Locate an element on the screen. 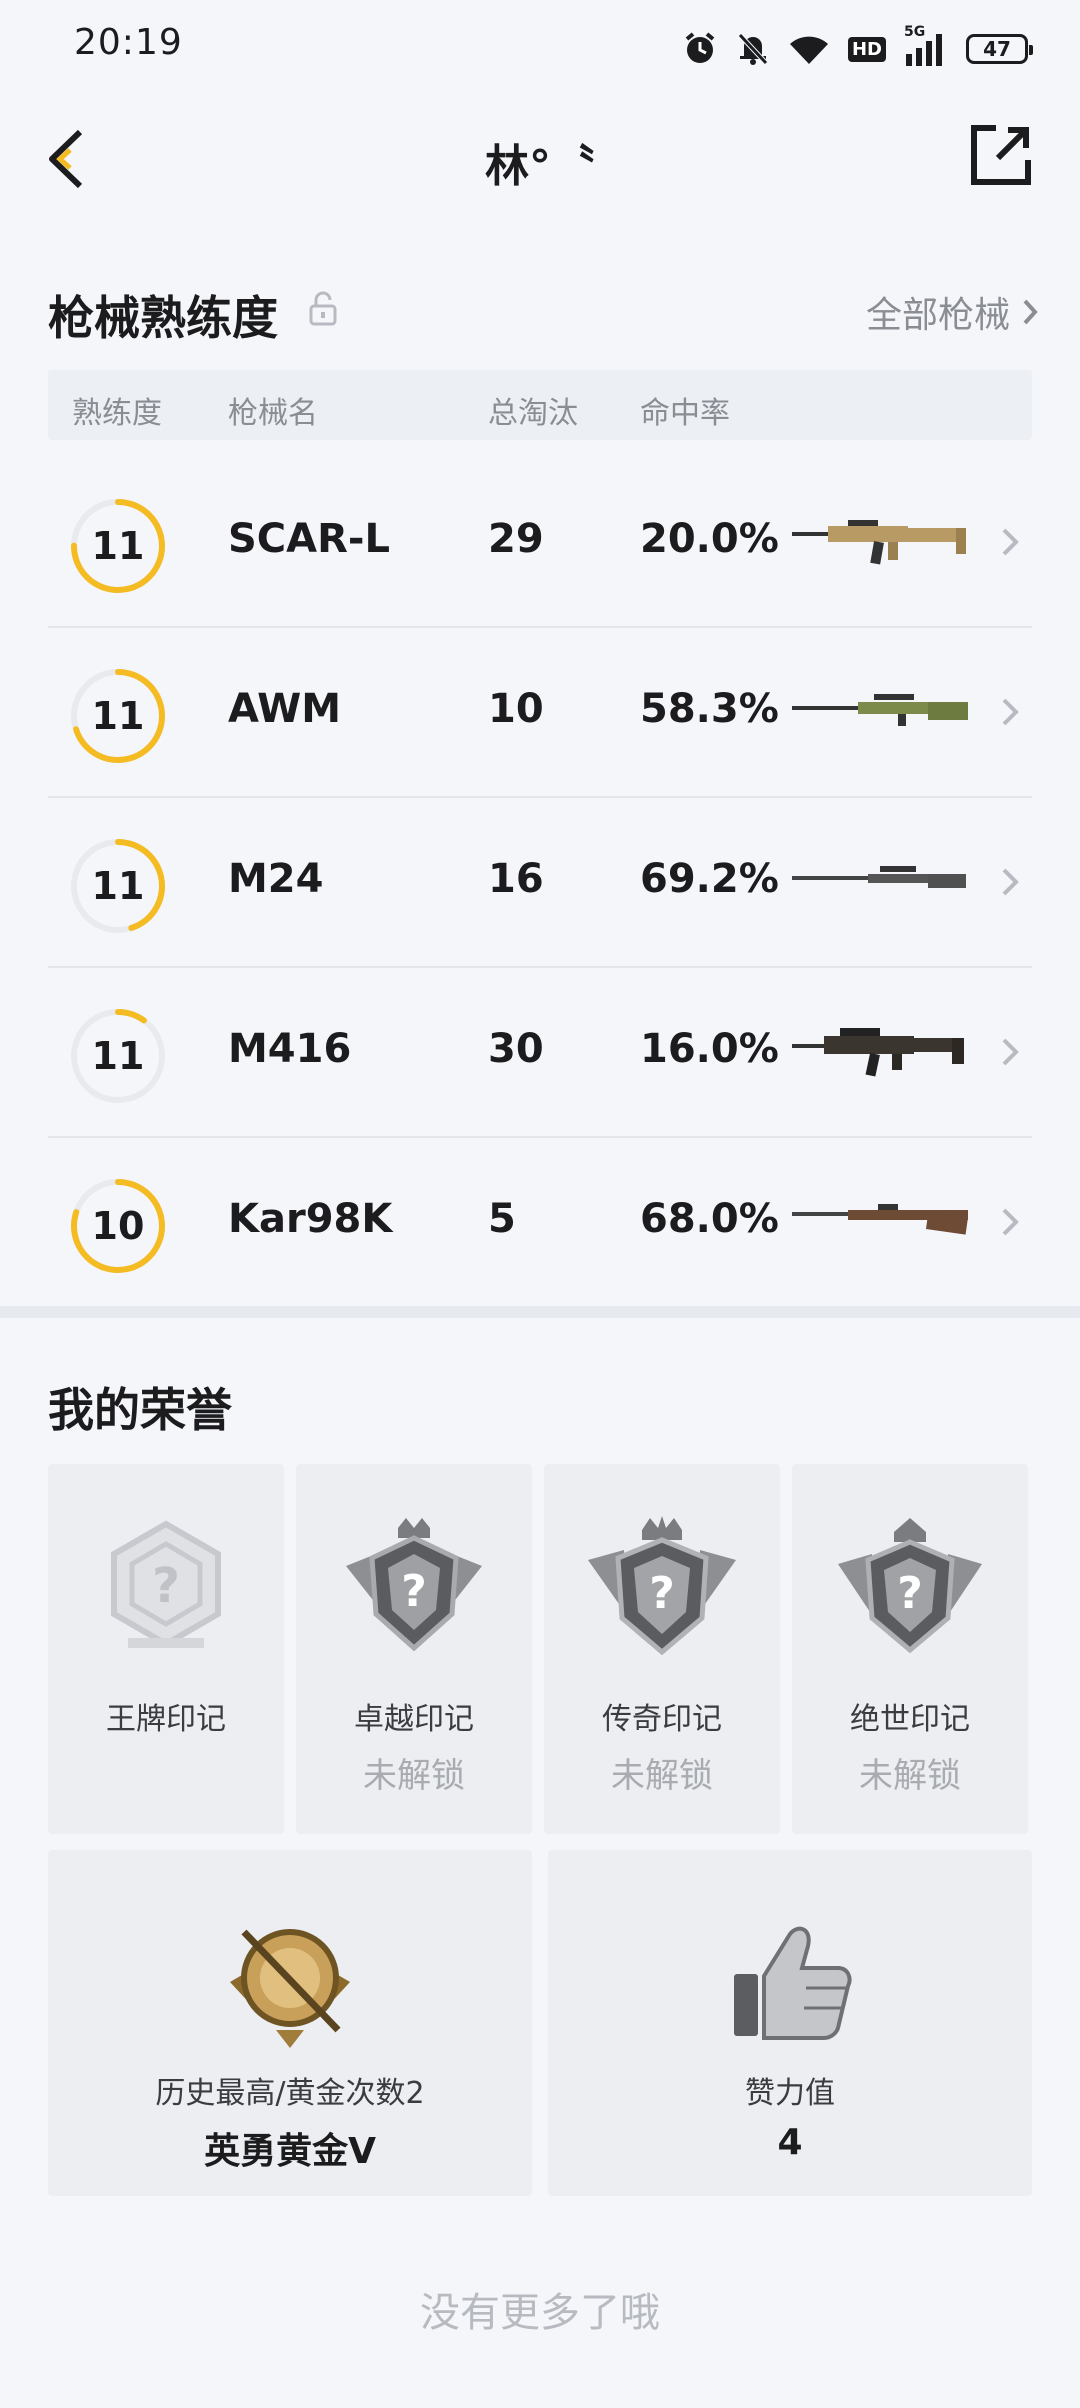  honors-title: 我的荣誉 is located at coordinates (140, 1410).